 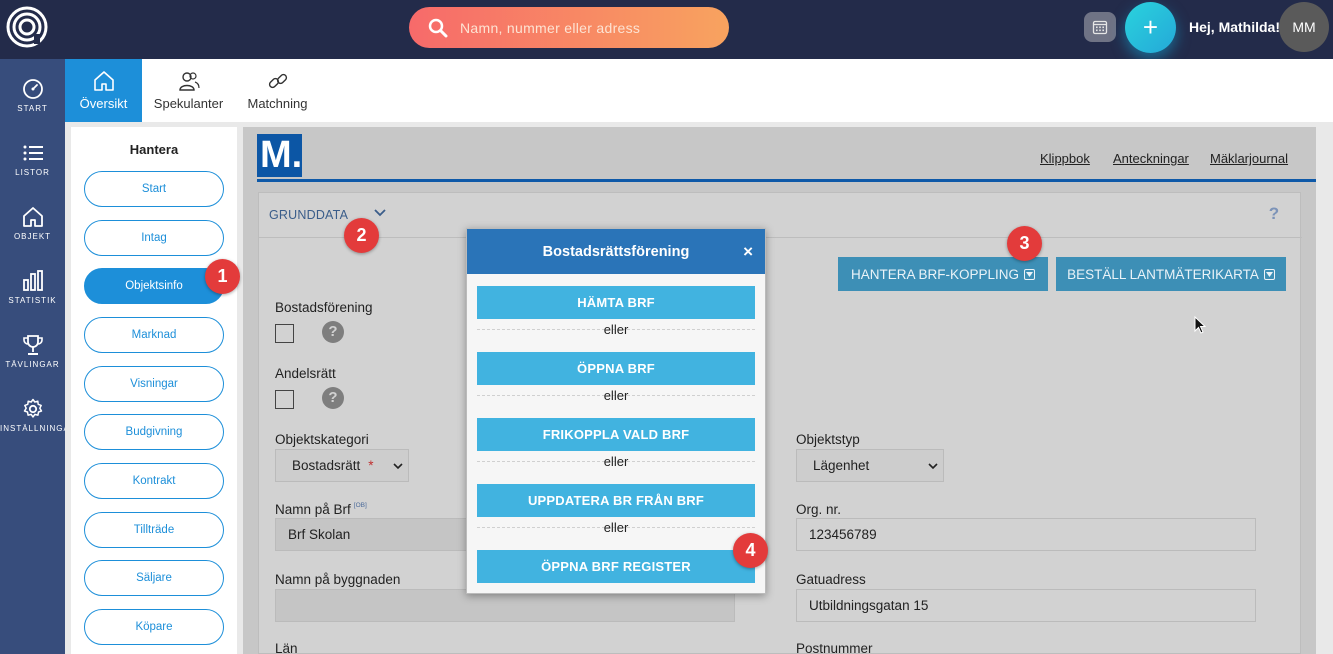 I want to click on user-greeting: Hej, Mathilda!, so click(x=1235, y=27).